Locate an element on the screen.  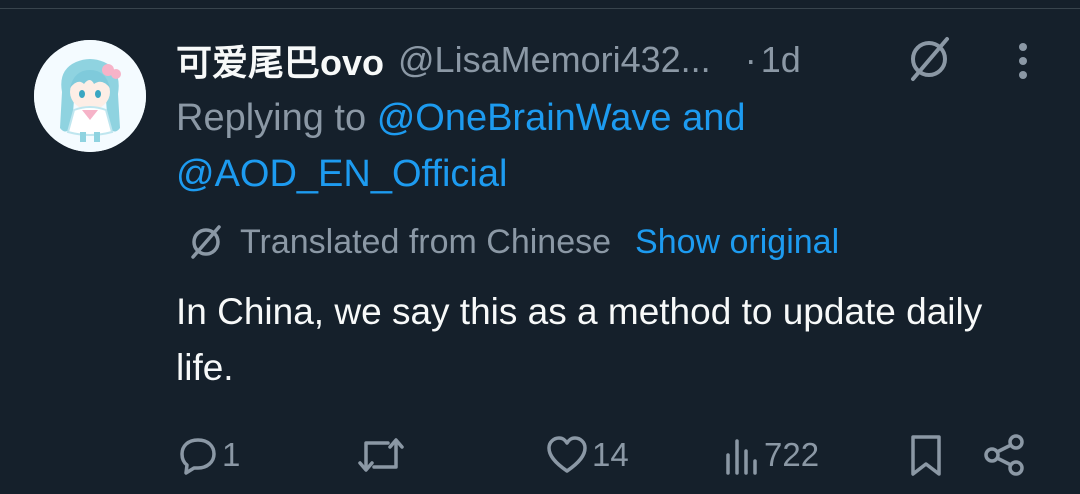
bookmark-icon is located at coordinates (926, 455).